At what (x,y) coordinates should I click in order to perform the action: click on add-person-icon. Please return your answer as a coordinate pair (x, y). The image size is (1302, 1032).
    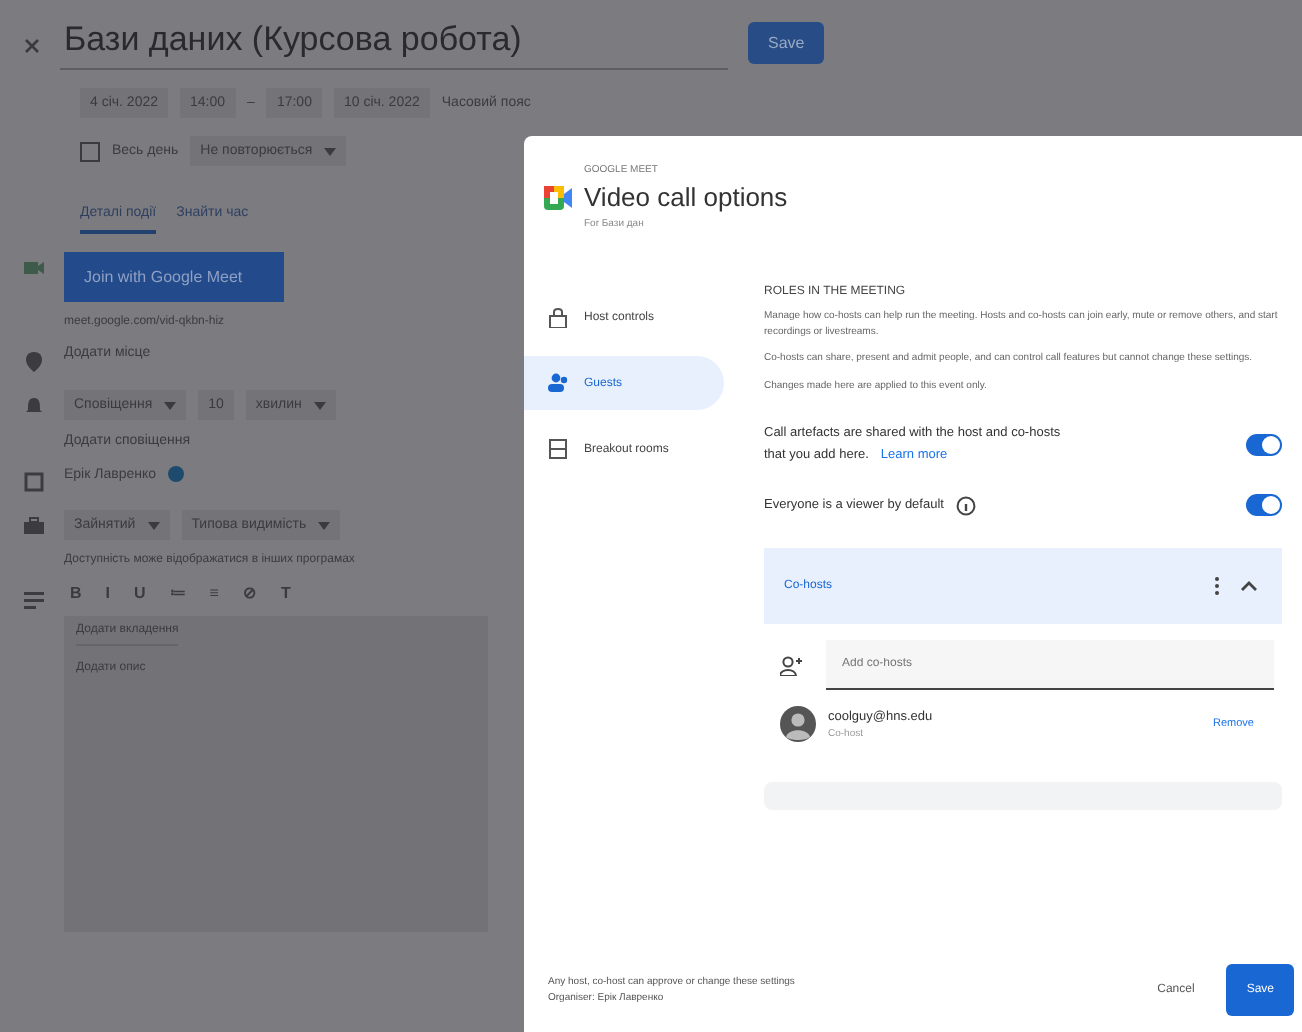
    Looking at the image, I should click on (791, 665).